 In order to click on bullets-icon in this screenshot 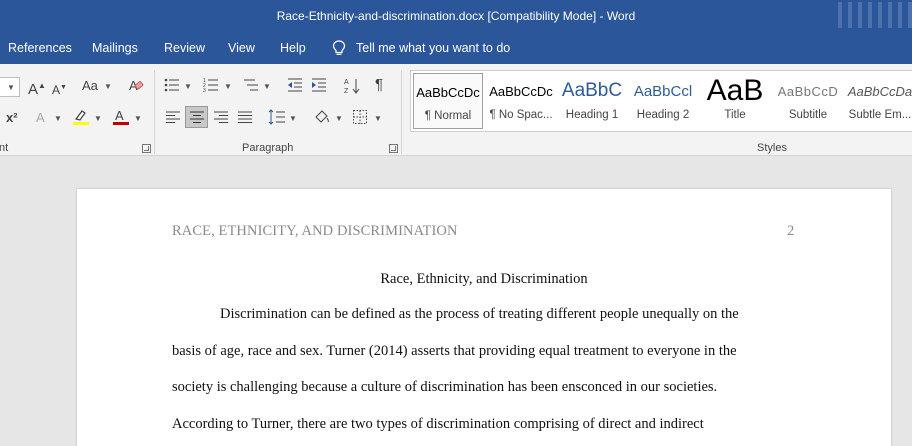, I will do `click(172, 87)`.